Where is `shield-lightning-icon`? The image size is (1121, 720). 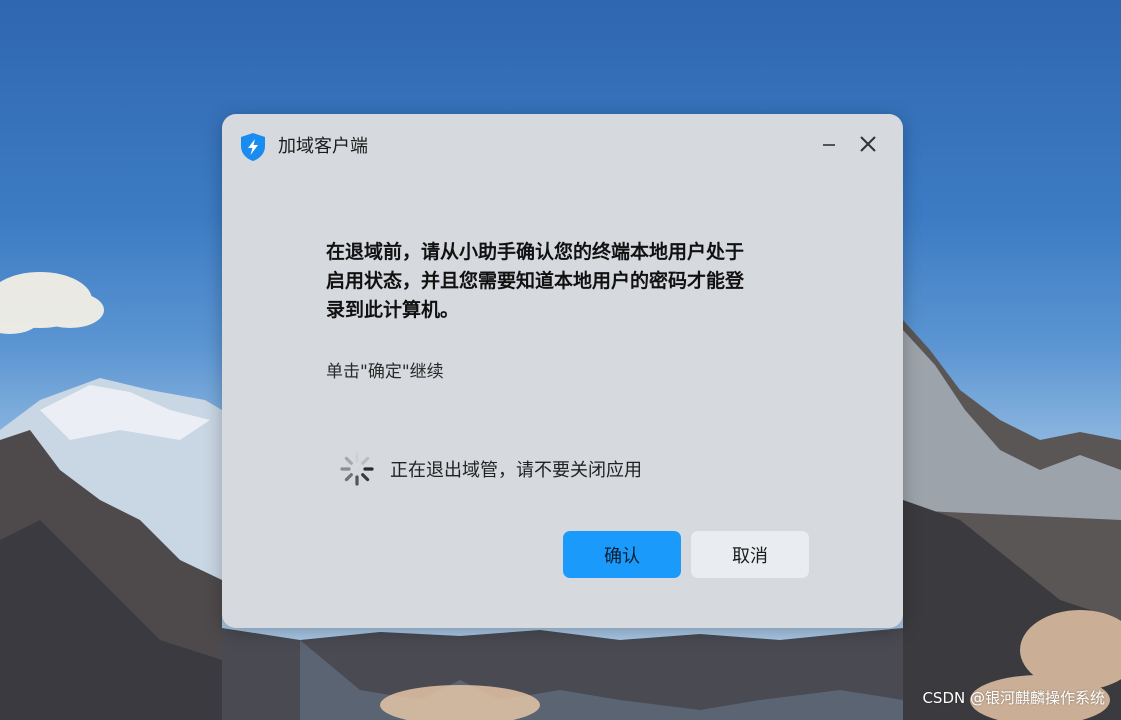 shield-lightning-icon is located at coordinates (253, 147).